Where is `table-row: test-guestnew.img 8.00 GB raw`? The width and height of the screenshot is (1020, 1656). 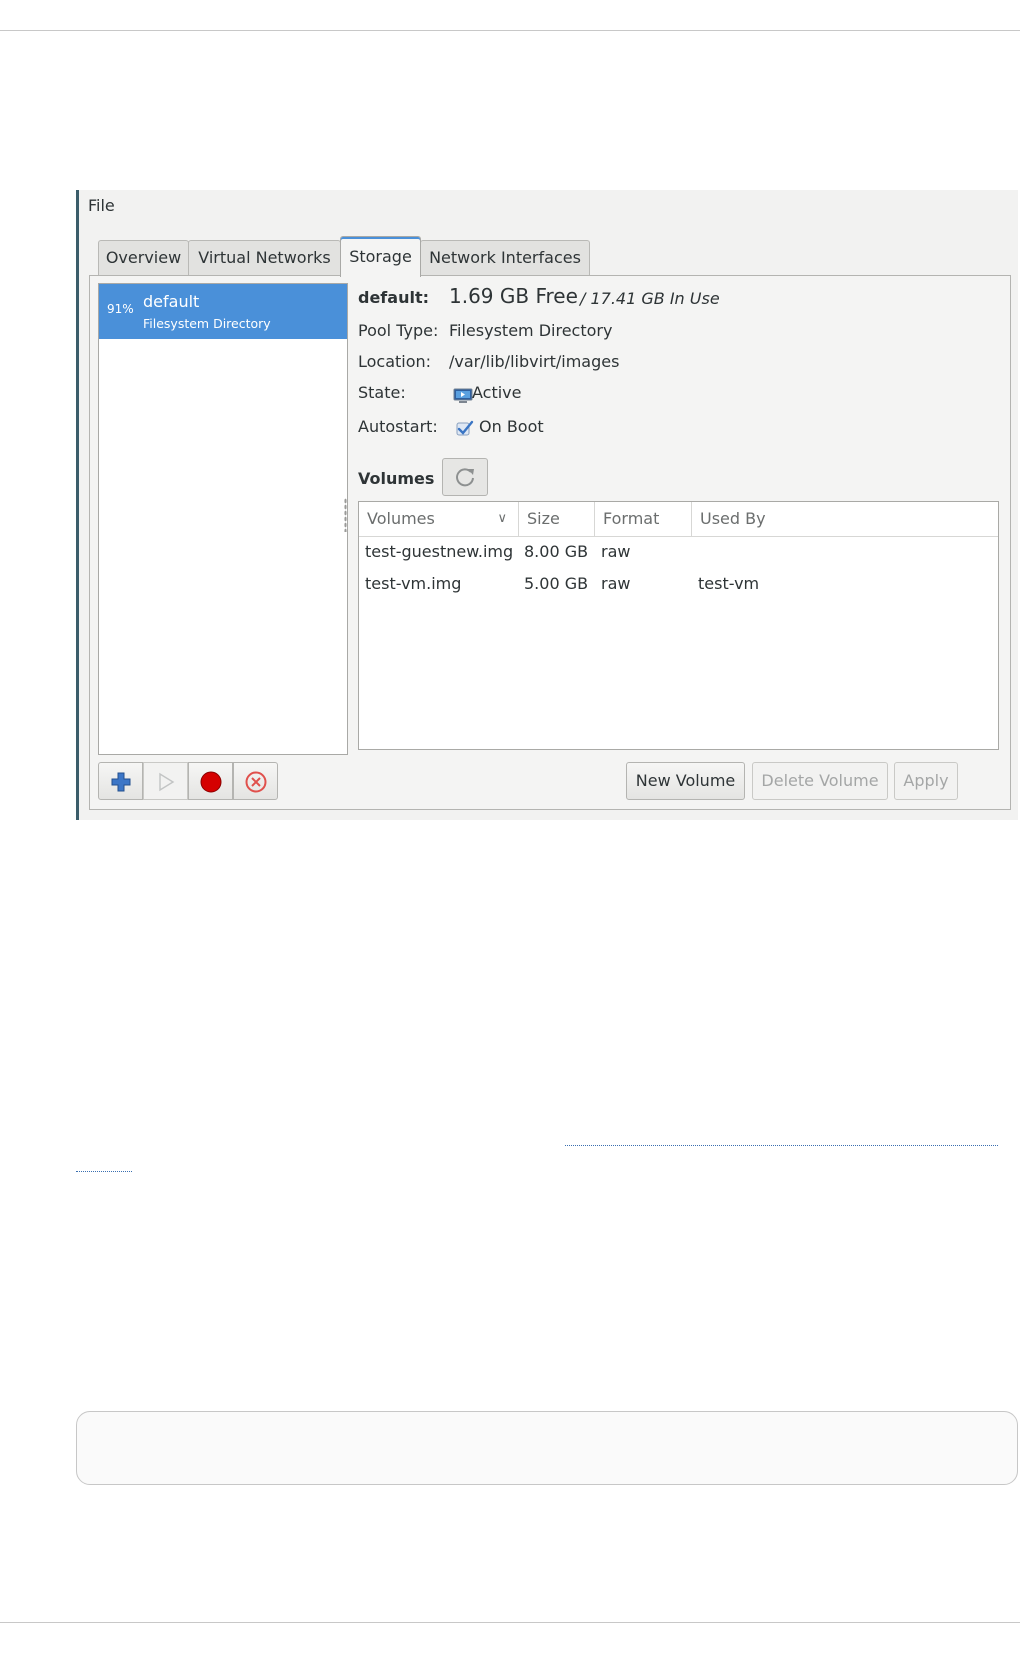 table-row: test-guestnew.img 8.00 GB raw is located at coordinates (678, 552).